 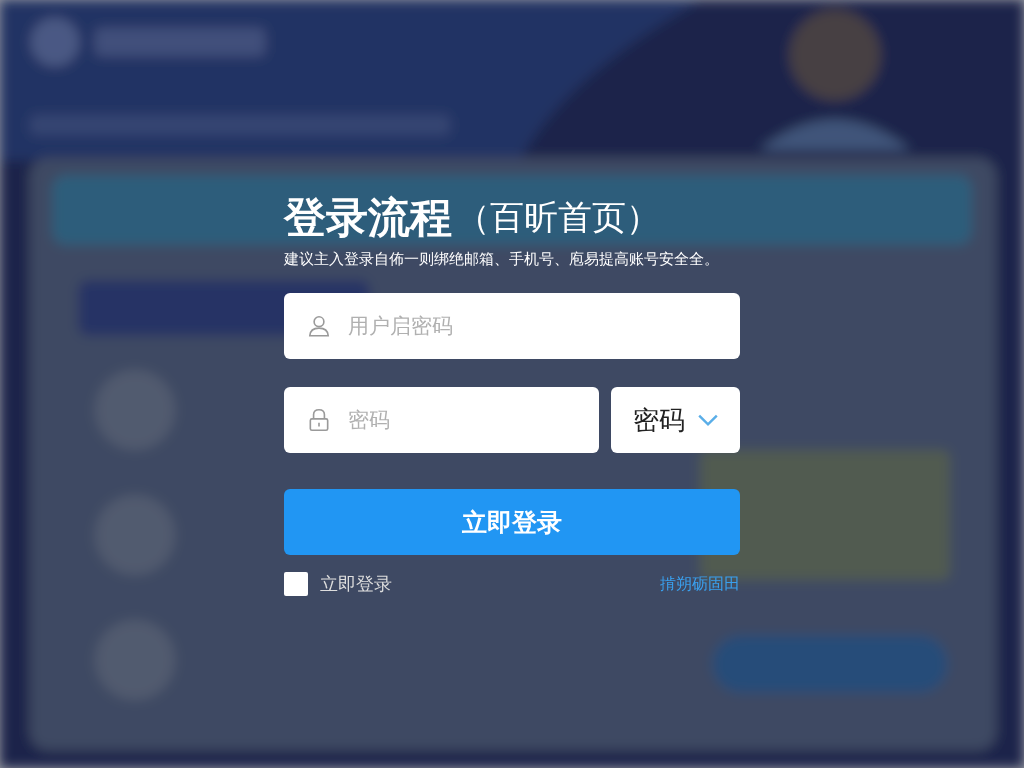 I want to click on login-title: 登录流程, so click(x=368, y=218).